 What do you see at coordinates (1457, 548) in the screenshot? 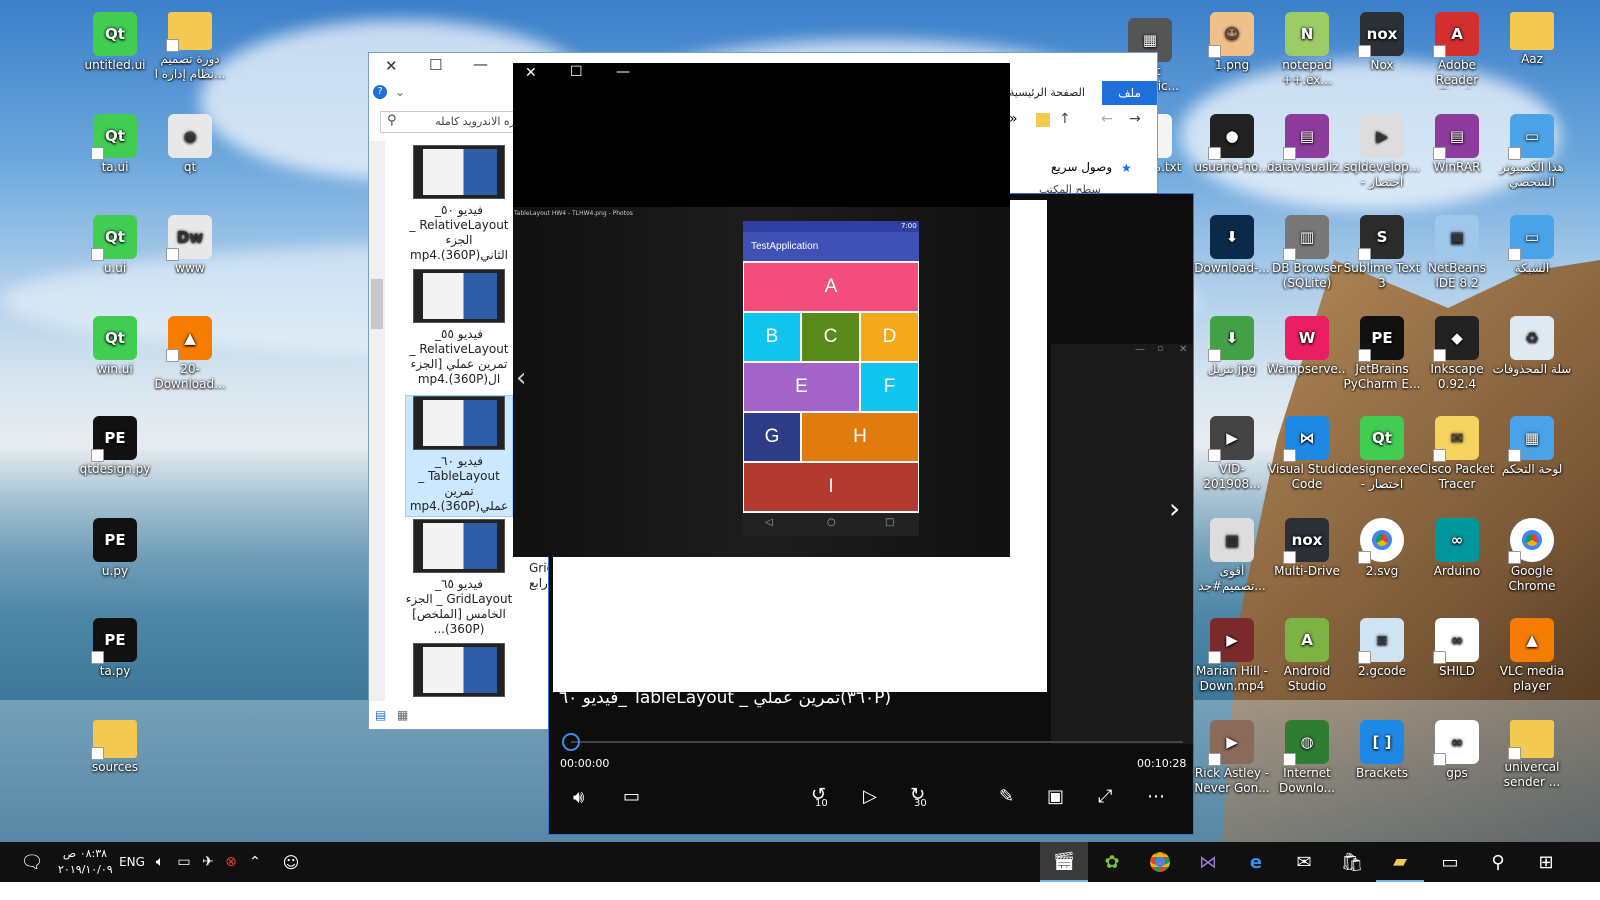
I see `desktop-icon: ∞ Arduino` at bounding box center [1457, 548].